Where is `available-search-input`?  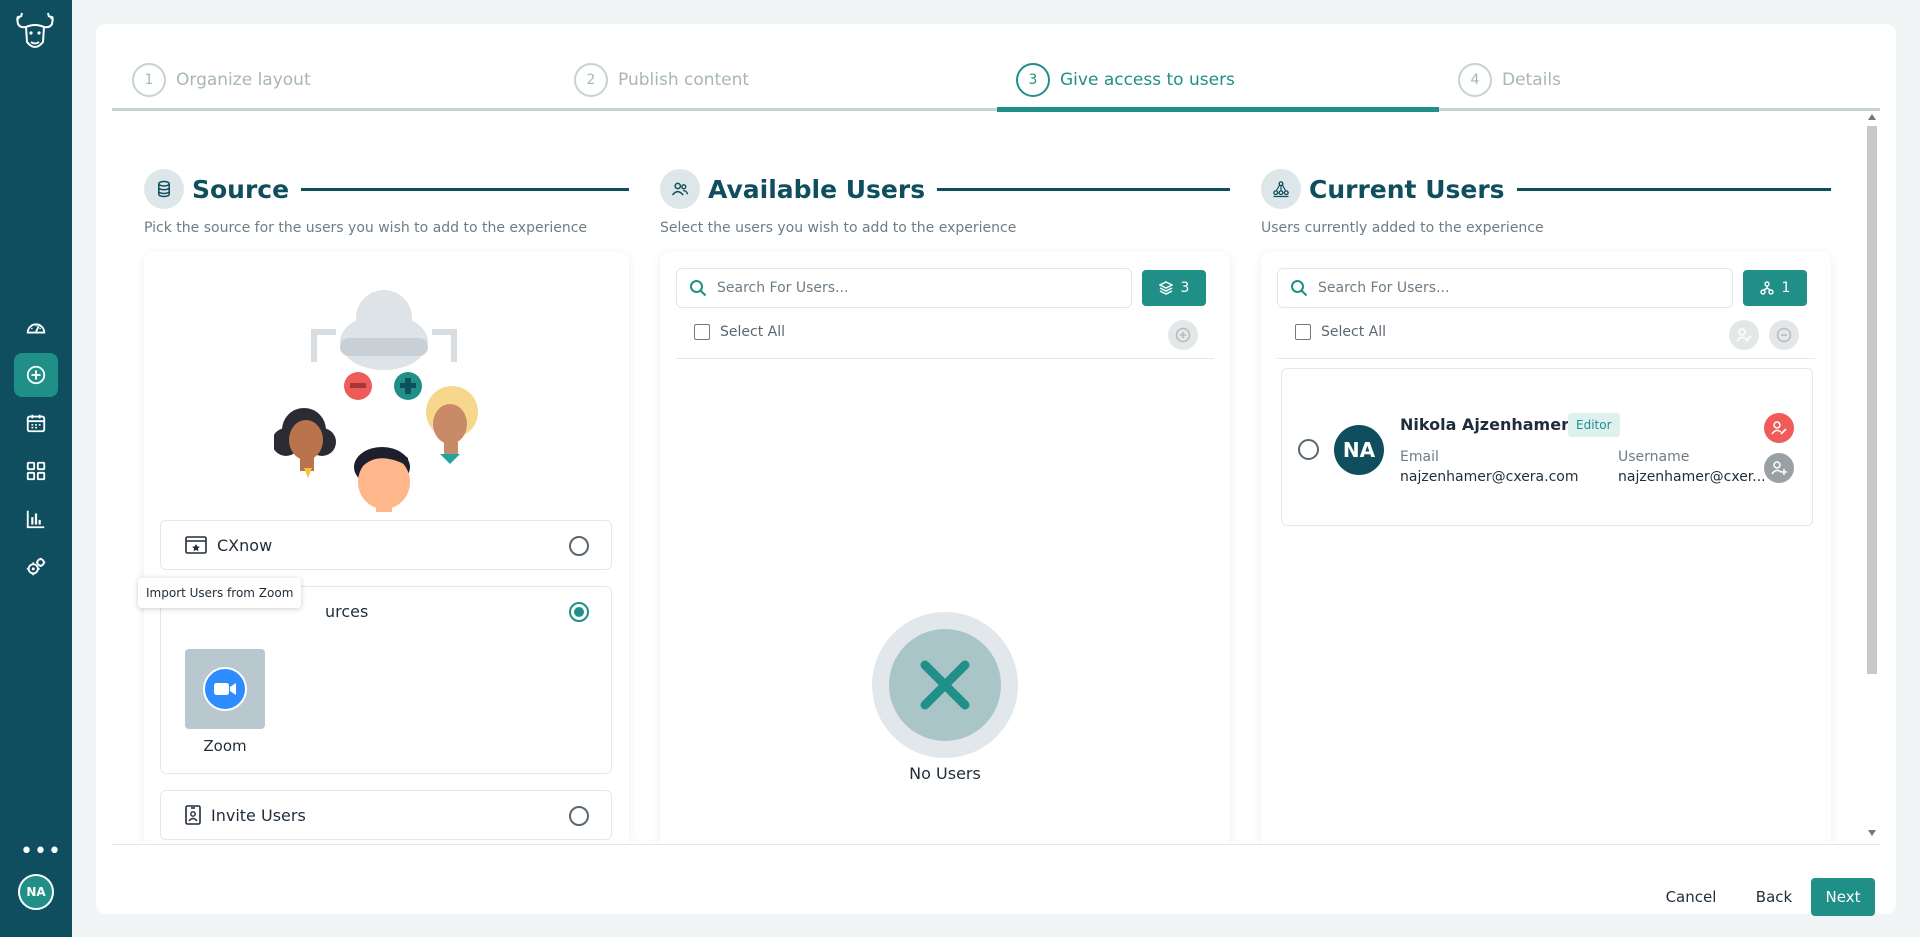 available-search-input is located at coordinates (877, 288).